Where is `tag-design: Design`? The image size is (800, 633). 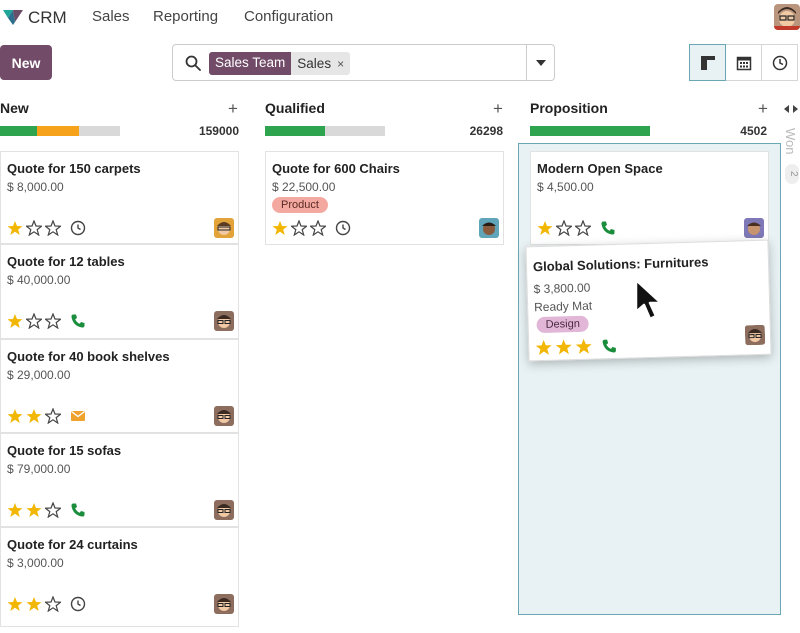 tag-design: Design is located at coordinates (563, 324).